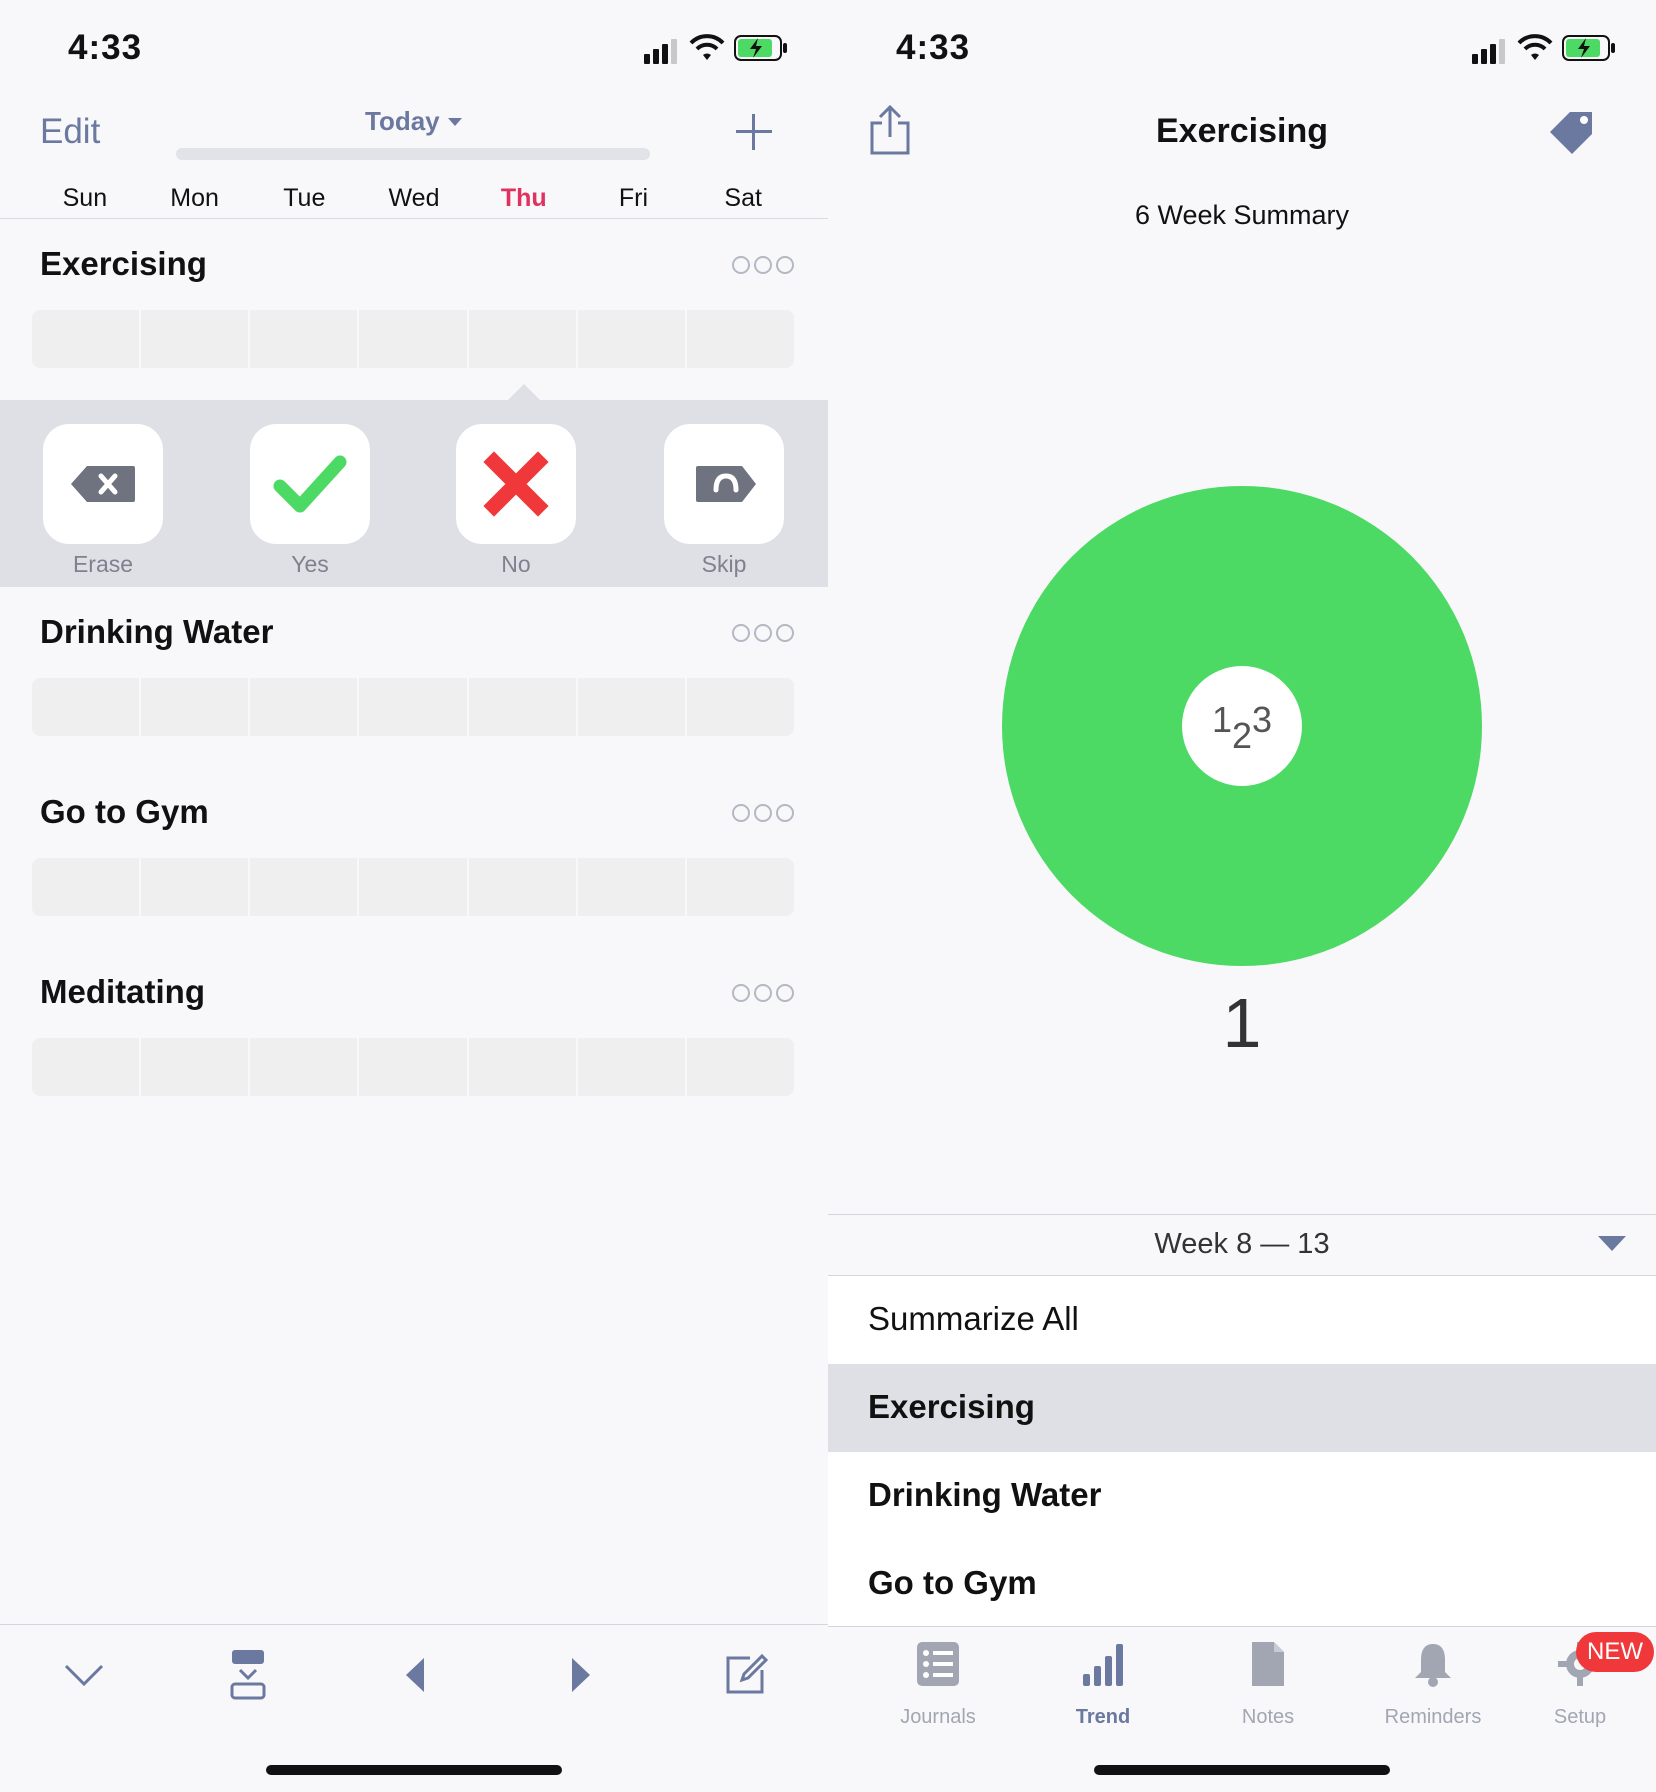 This screenshot has width=1656, height=1792. What do you see at coordinates (248, 1674) in the screenshot?
I see `collapse-rows-icon` at bounding box center [248, 1674].